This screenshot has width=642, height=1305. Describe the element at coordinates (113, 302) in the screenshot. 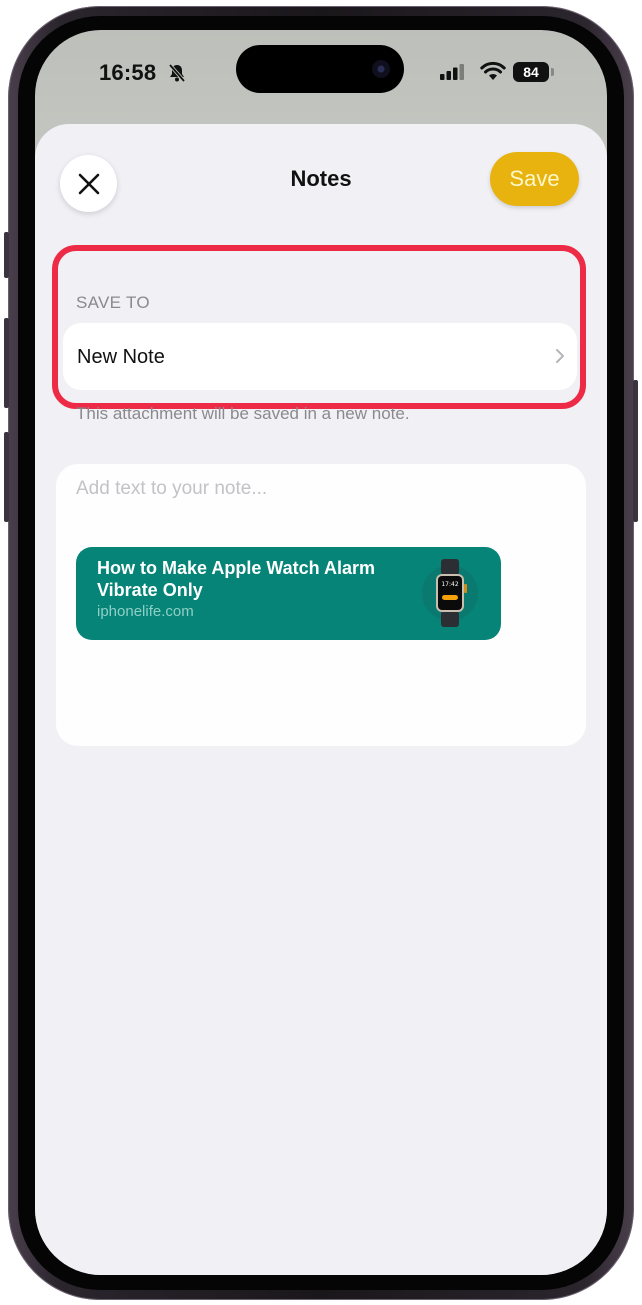

I see `save-to-section-label: SAVE TO` at that location.